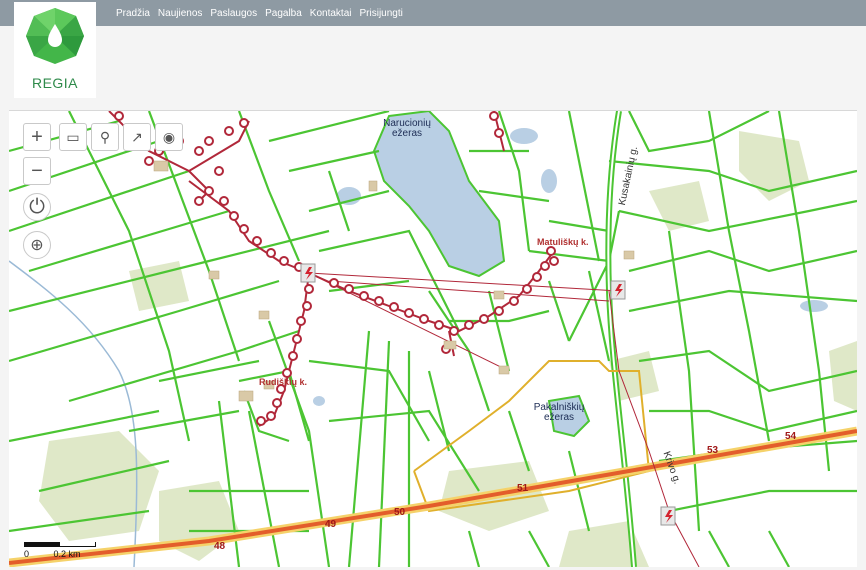 The width and height of the screenshot is (866, 570). What do you see at coordinates (331, 13) in the screenshot?
I see `nav-contacts: Kontaktai` at bounding box center [331, 13].